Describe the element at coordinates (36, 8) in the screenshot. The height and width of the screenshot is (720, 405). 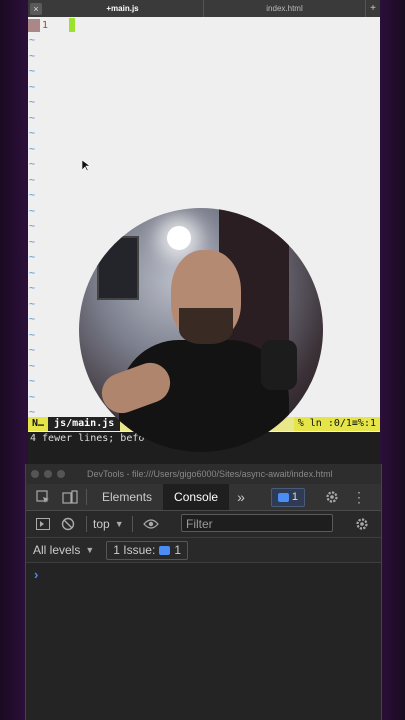
I see `close-tab-button: ×` at that location.